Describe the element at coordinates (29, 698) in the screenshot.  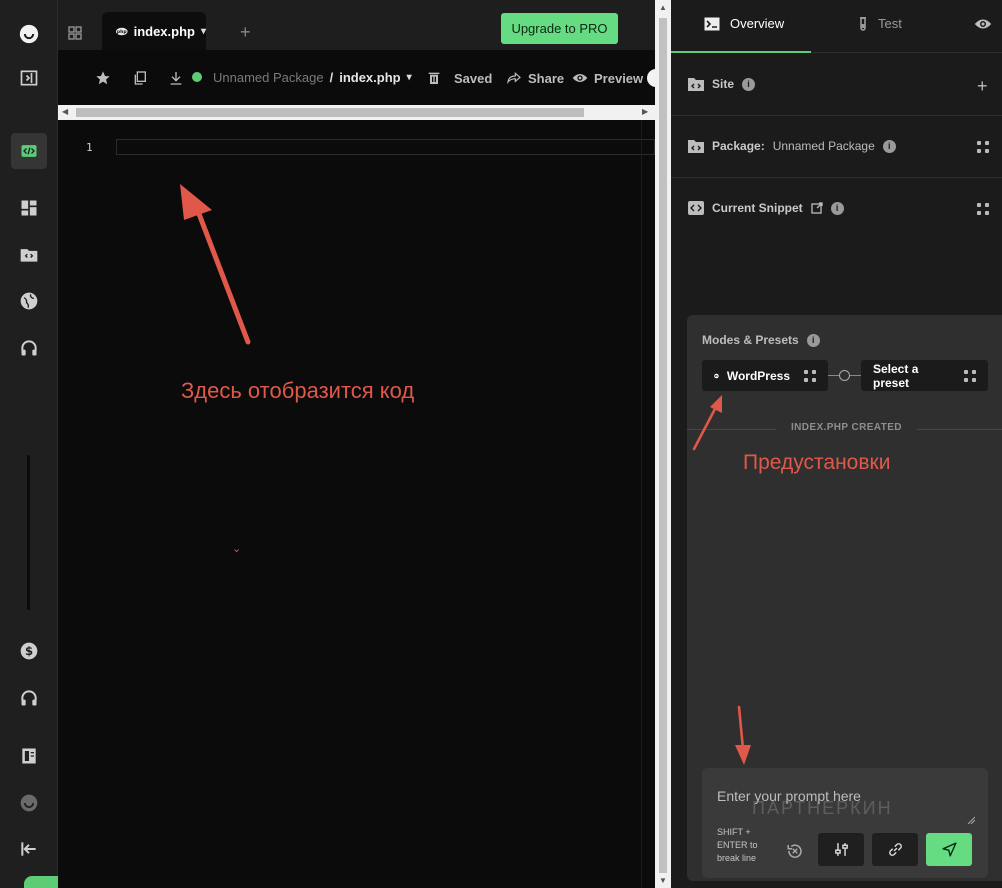
I see `support-icon` at that location.